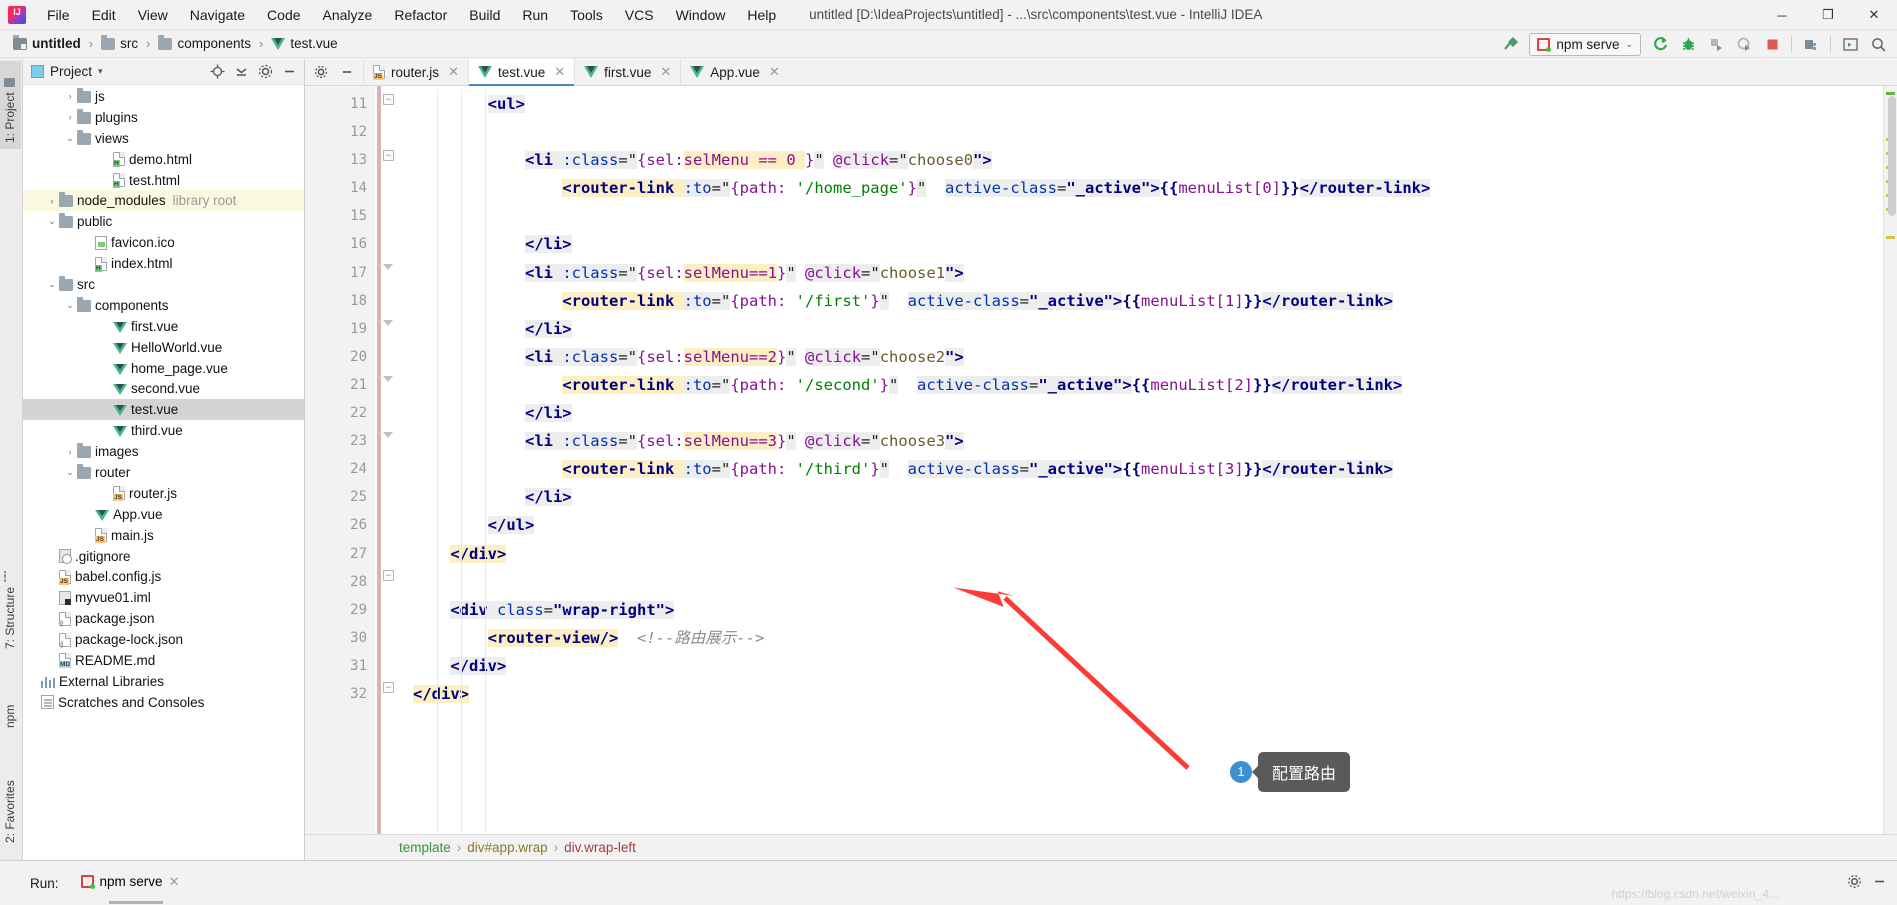 The width and height of the screenshot is (1897, 905). I want to click on debug-bug-icon, so click(1688, 44).